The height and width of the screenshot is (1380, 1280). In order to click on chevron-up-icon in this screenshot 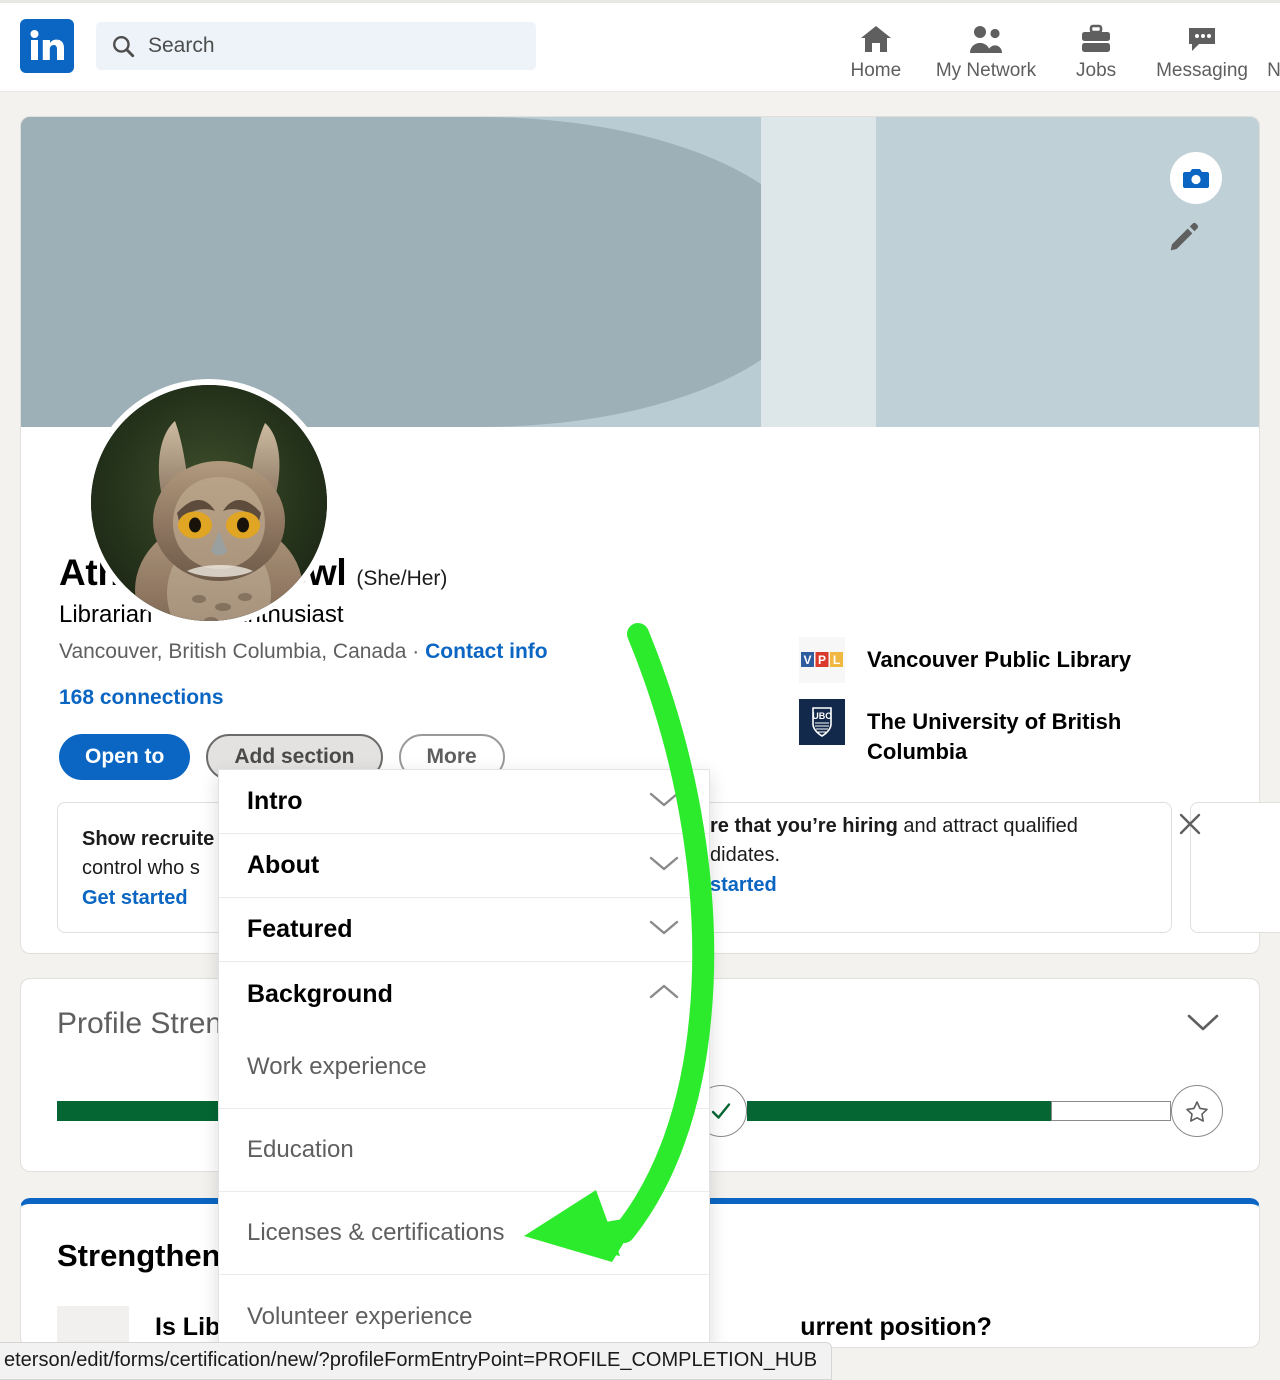, I will do `click(664, 994)`.